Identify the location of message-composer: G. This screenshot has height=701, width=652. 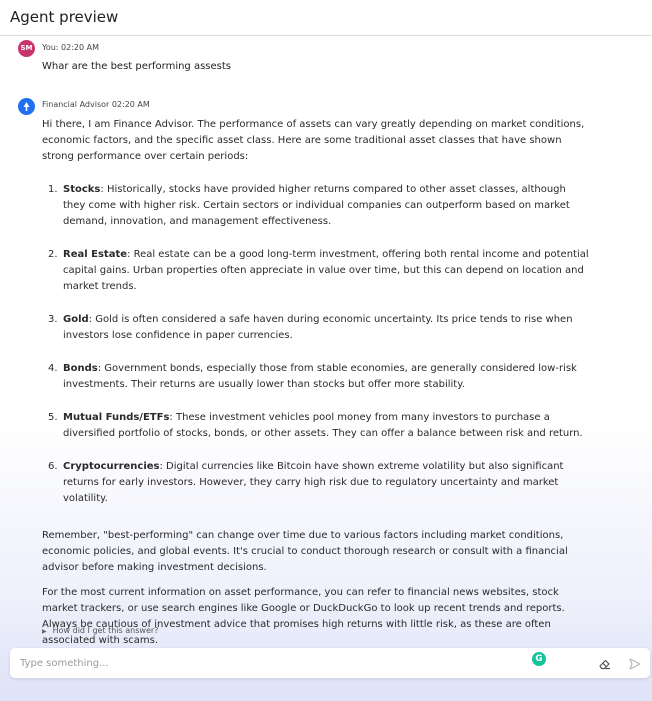
(330, 663).